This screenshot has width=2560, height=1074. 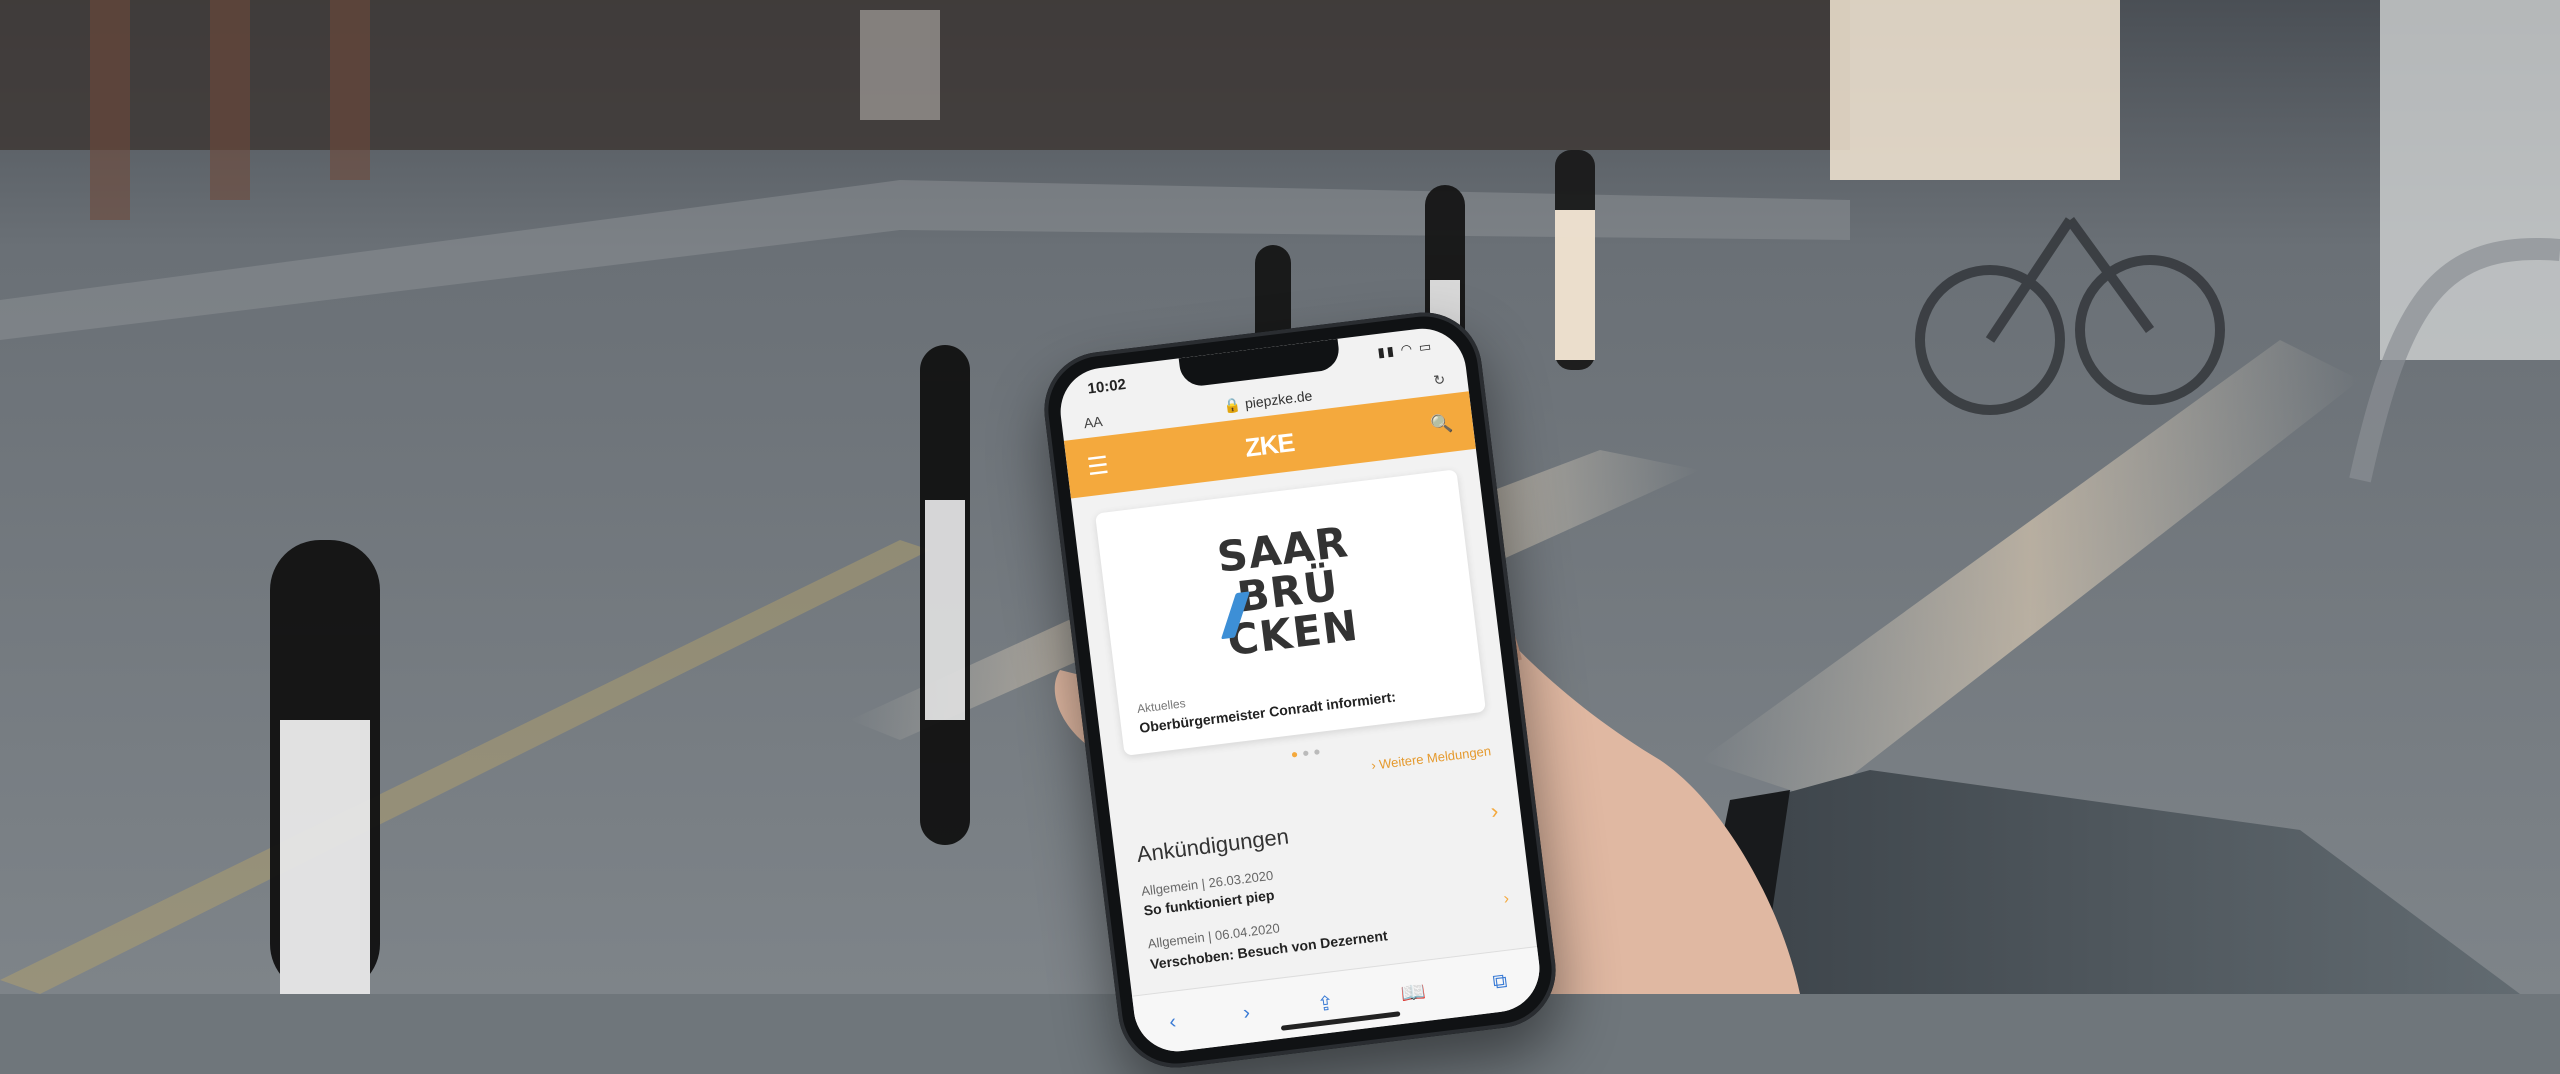 What do you see at coordinates (1098, 465) in the screenshot?
I see `menu-icon: ☰` at bounding box center [1098, 465].